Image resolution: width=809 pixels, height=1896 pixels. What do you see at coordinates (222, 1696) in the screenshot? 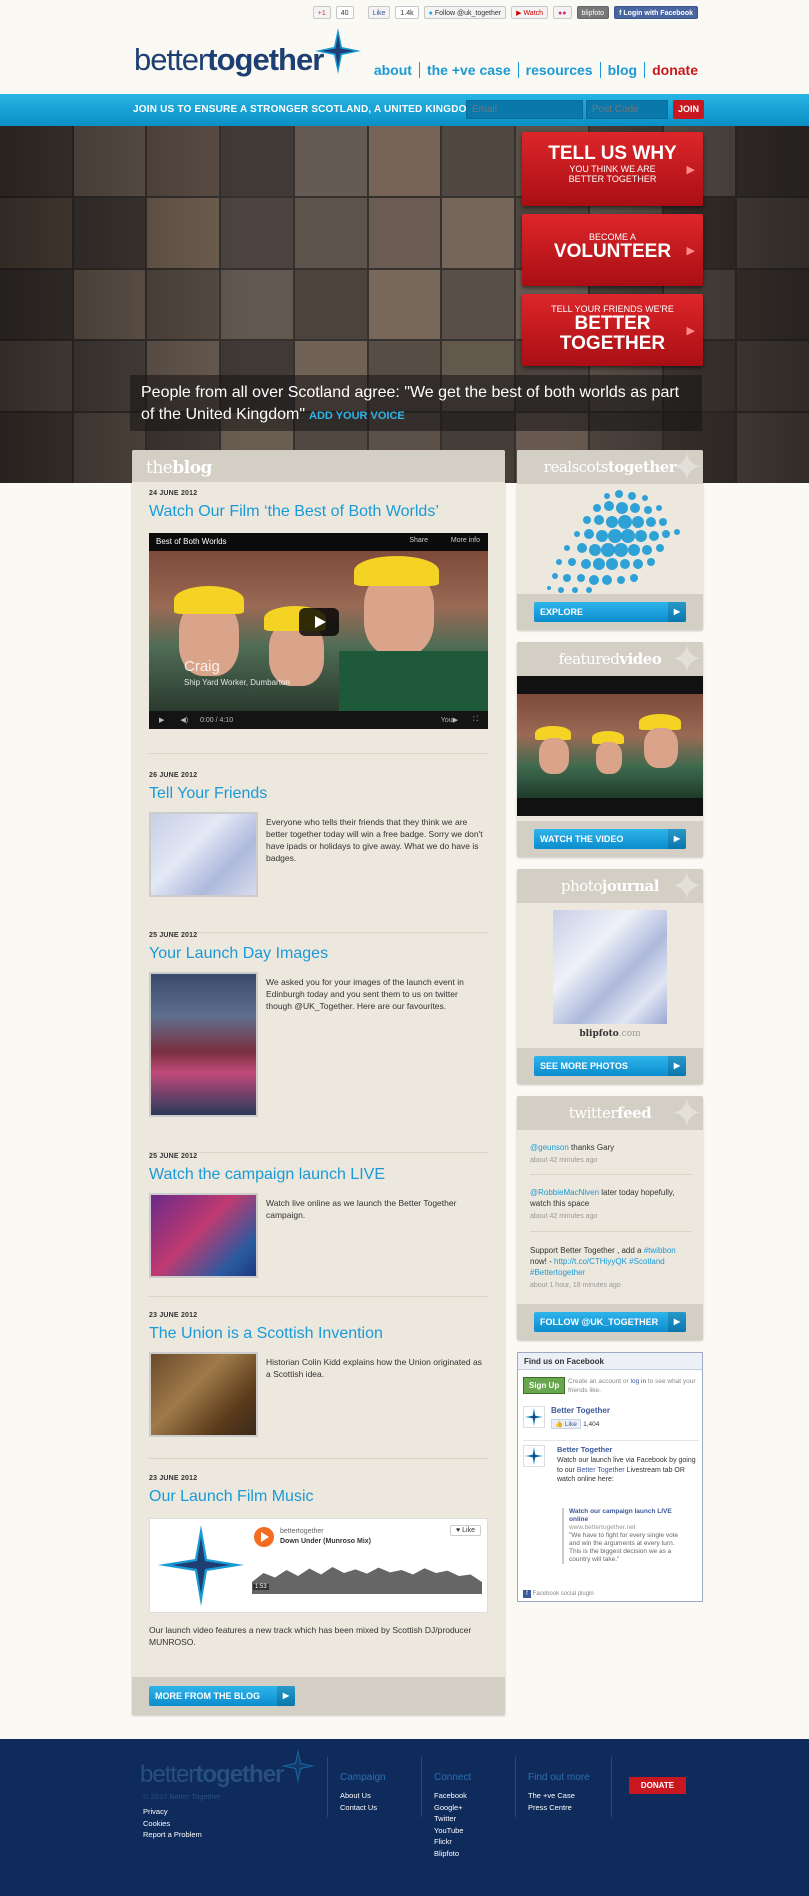
I see `more-from-blog-button: MORE FROM THE BLOG ▶` at bounding box center [222, 1696].